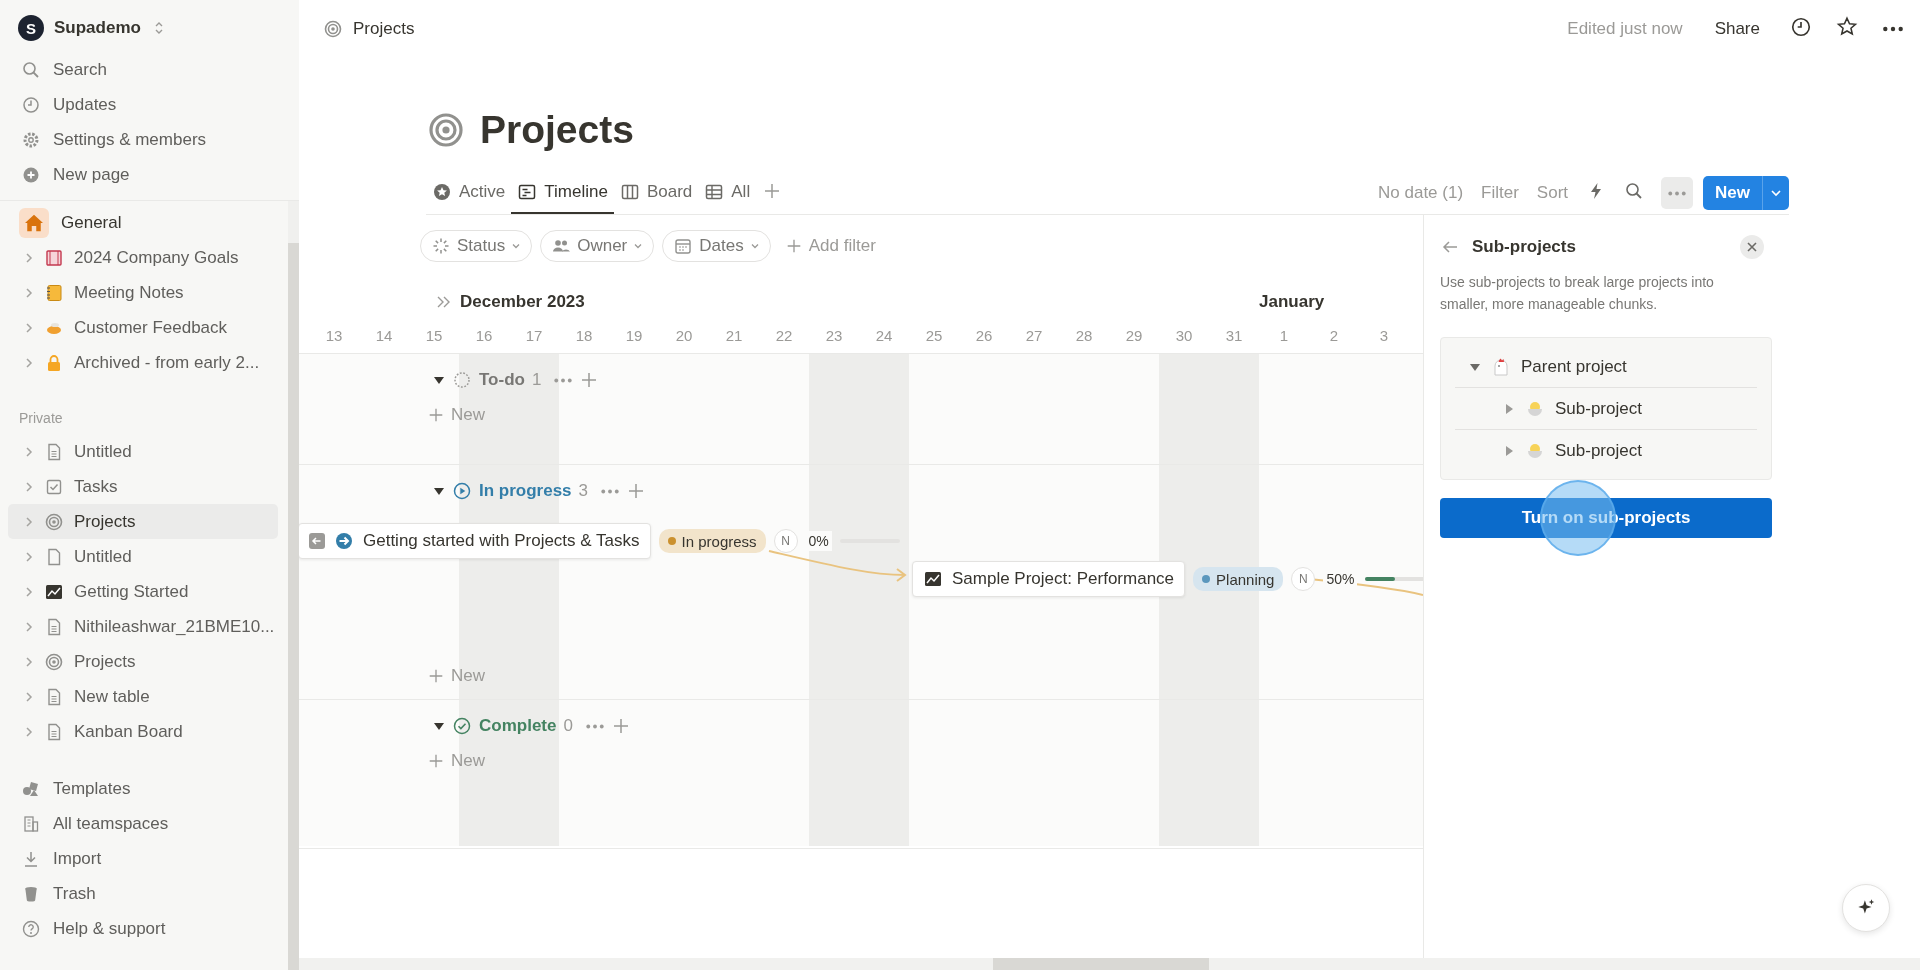  What do you see at coordinates (1284, 335) in the screenshot?
I see `day-label: 1` at bounding box center [1284, 335].